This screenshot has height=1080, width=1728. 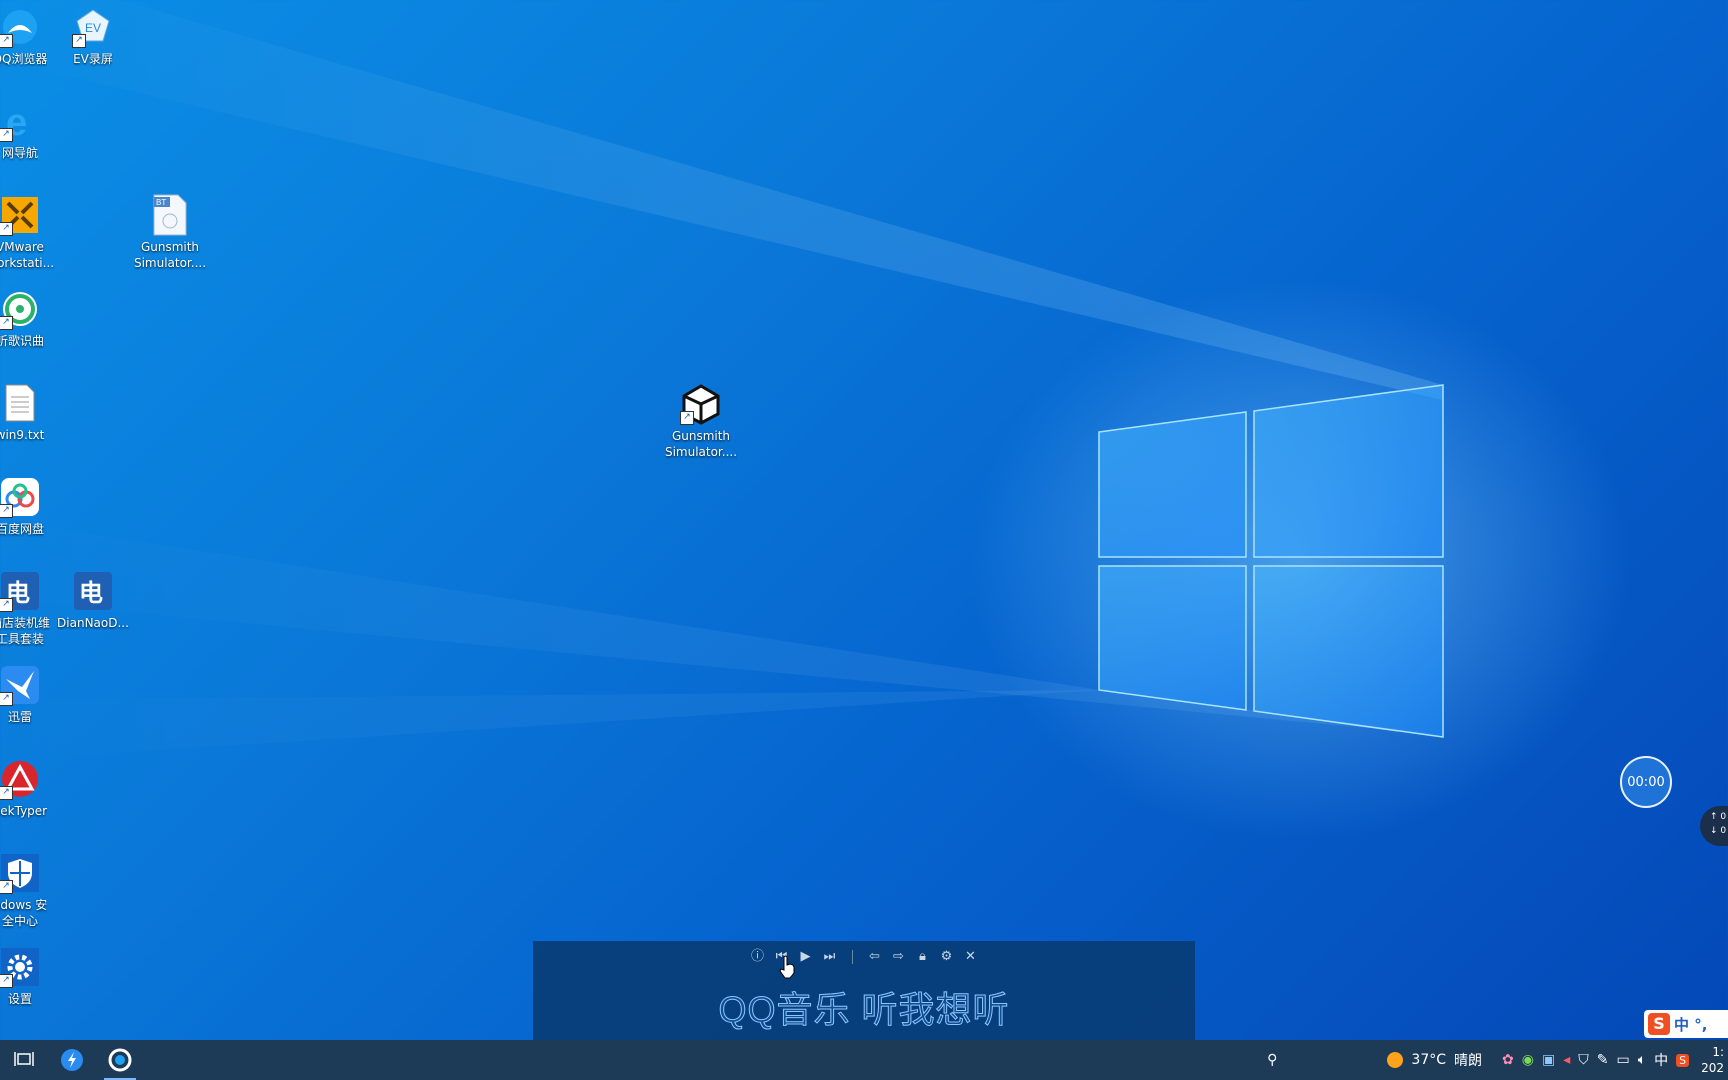 I want to click on weather-desc: 晴朗, so click(x=1468, y=1060).